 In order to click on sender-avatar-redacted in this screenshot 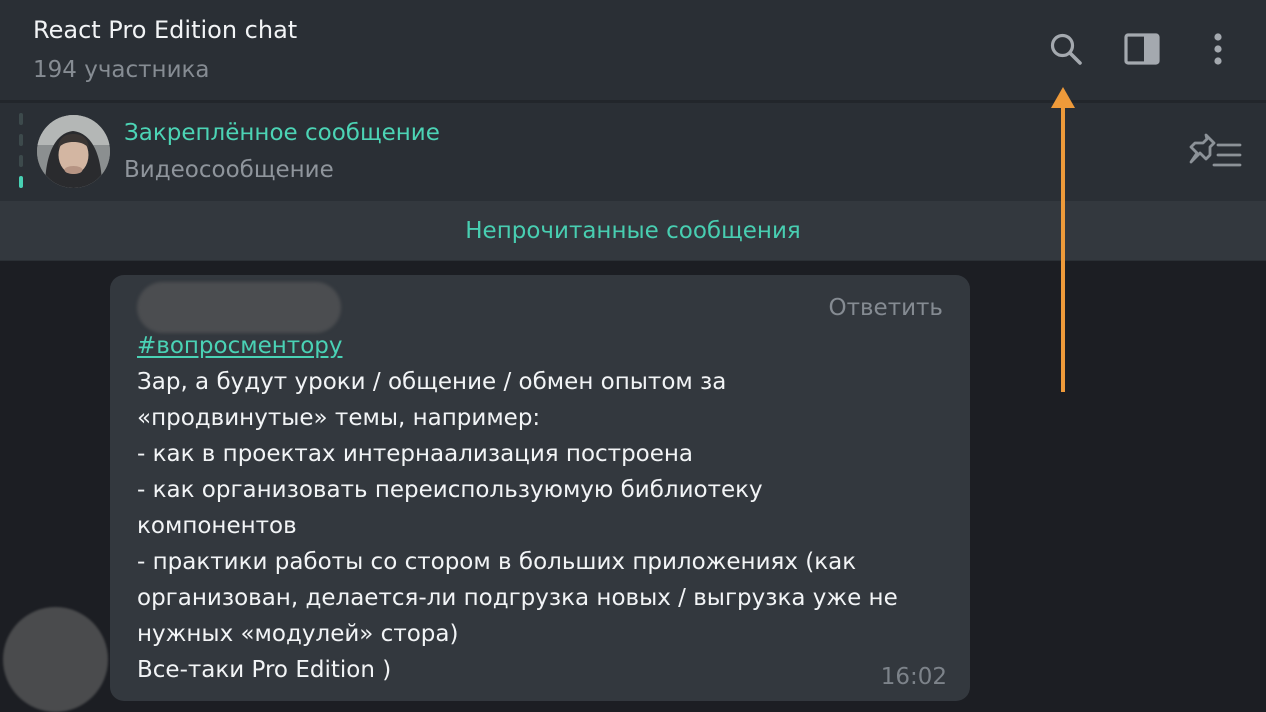, I will do `click(55, 659)`.